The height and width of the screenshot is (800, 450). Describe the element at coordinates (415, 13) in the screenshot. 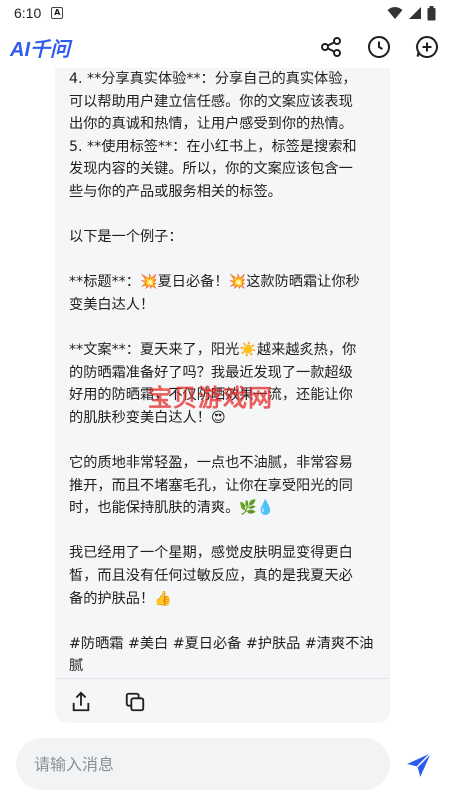

I see `signal-icon` at that location.